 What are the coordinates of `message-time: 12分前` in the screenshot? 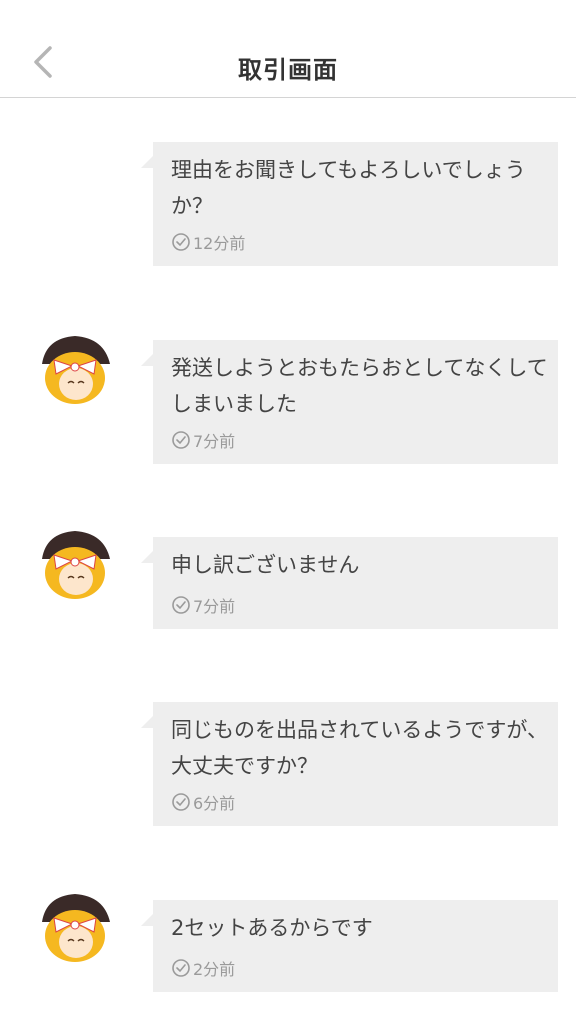 It's located at (208, 242).